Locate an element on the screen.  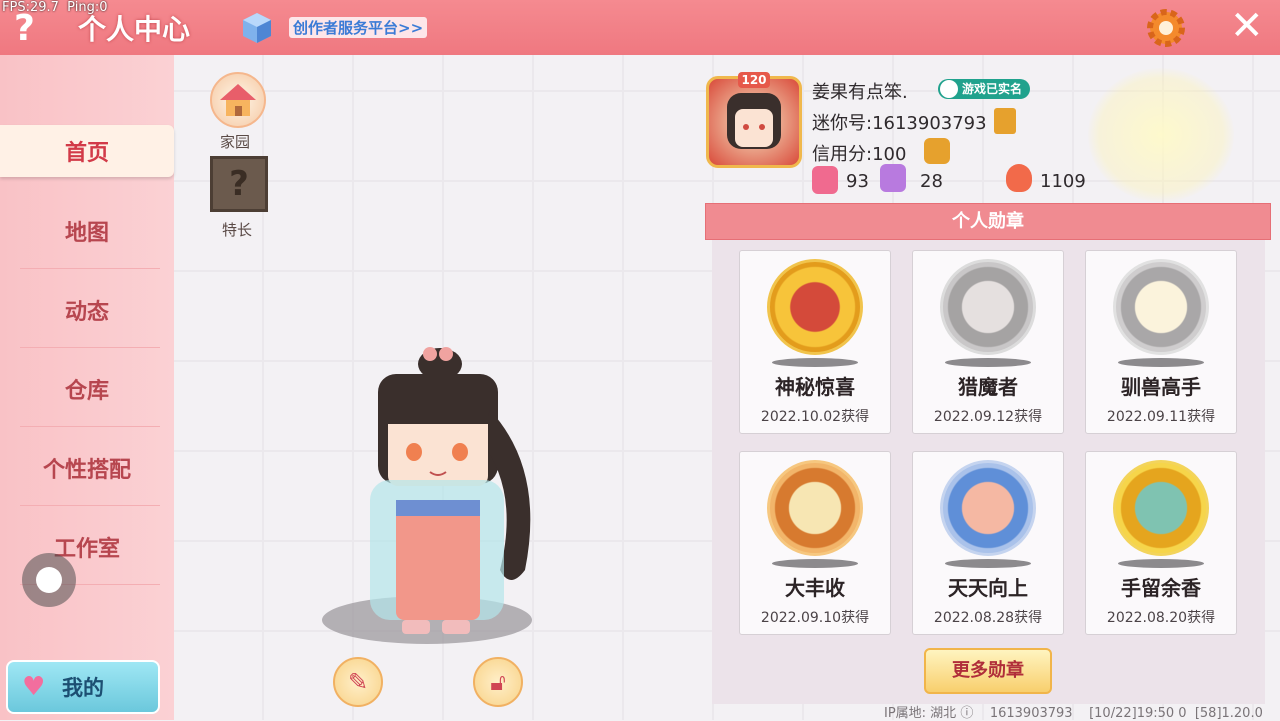
gift-medal-icon is located at coordinates (815, 307).